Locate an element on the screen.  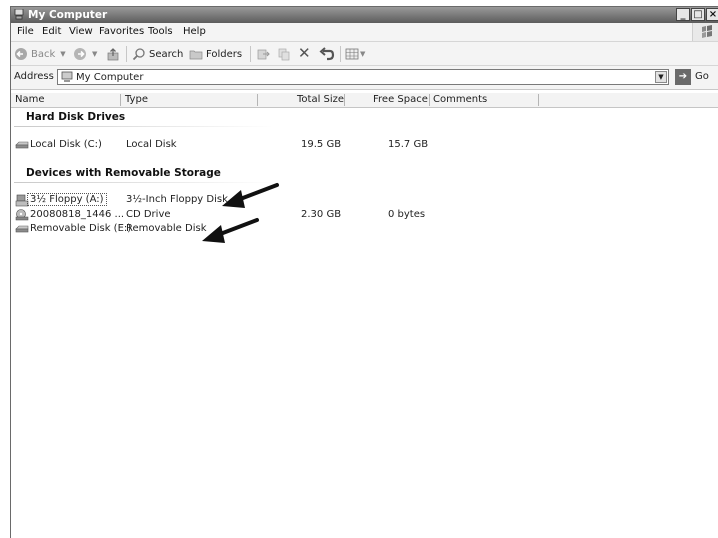
address-label: Address is located at coordinates (34, 76).